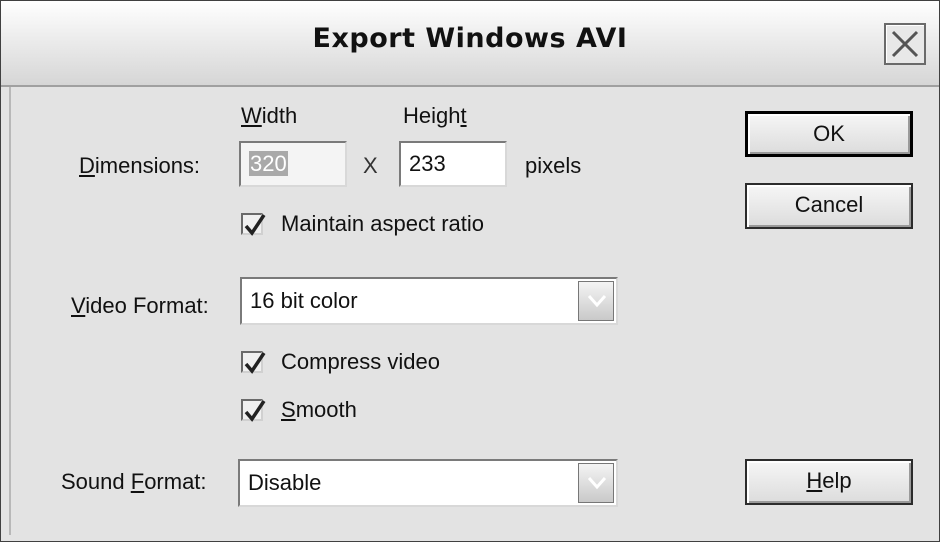 The height and width of the screenshot is (542, 940). I want to click on height-header: Height, so click(435, 115).